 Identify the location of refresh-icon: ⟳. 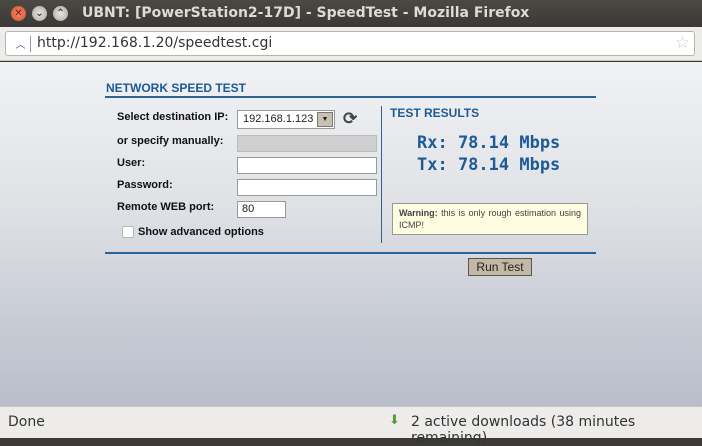
(350, 119).